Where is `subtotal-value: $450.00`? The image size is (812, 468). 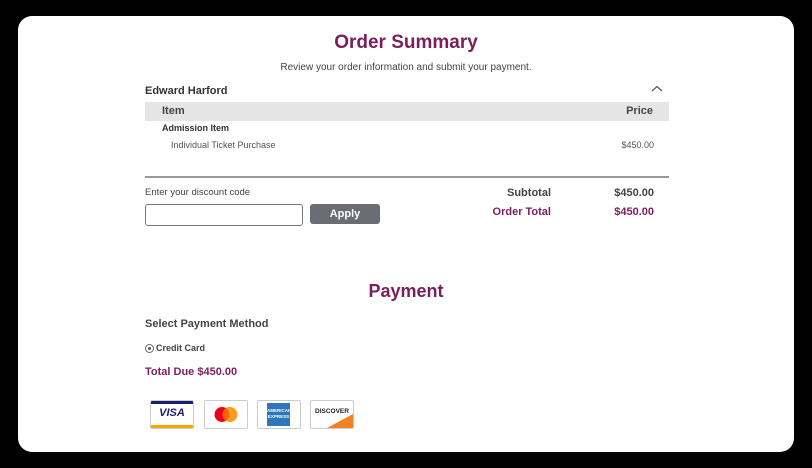 subtotal-value: $450.00 is located at coordinates (634, 193).